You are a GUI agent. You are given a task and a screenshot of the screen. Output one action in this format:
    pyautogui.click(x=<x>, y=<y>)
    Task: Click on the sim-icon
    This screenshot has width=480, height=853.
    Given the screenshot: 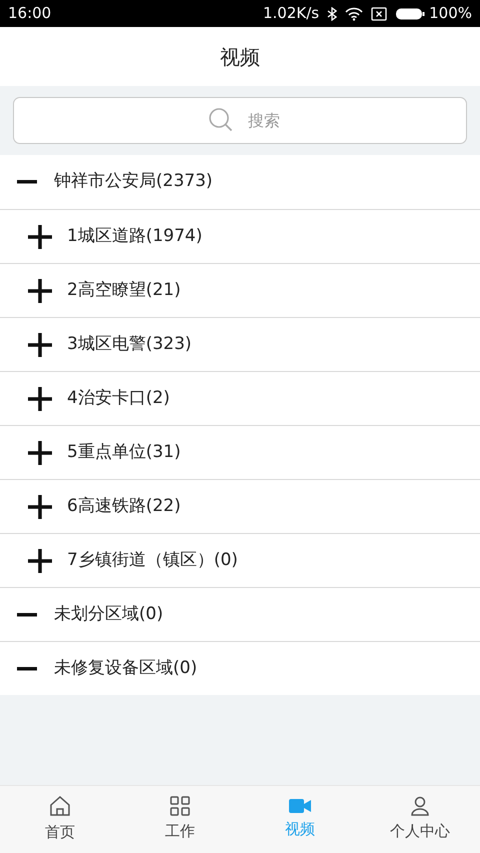 What is the action you would take?
    pyautogui.click(x=379, y=13)
    